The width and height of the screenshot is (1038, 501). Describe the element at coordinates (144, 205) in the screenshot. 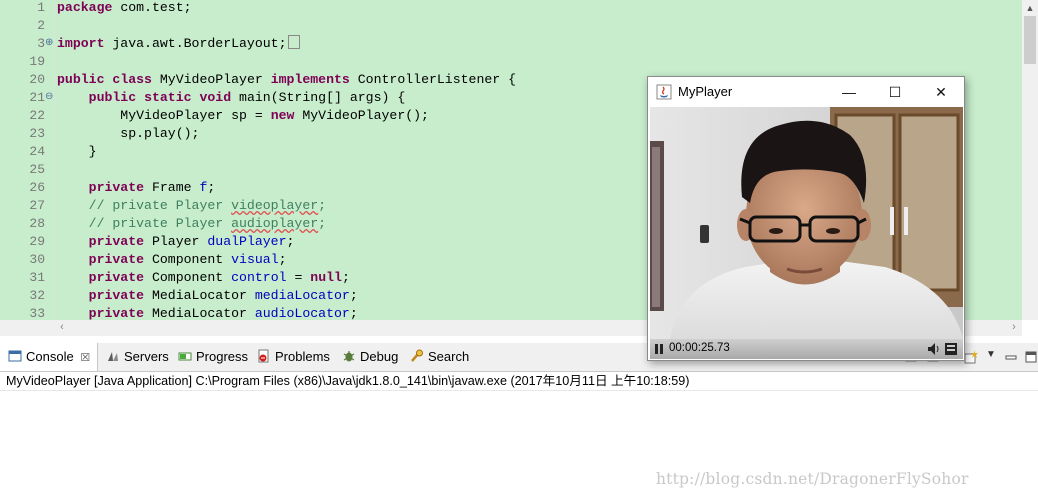

I see `code-token: // private Player` at that location.